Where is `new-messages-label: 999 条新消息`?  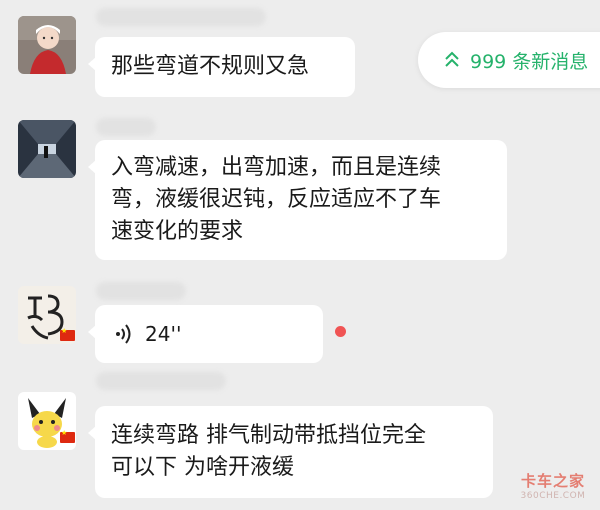 new-messages-label: 999 条新消息 is located at coordinates (529, 62).